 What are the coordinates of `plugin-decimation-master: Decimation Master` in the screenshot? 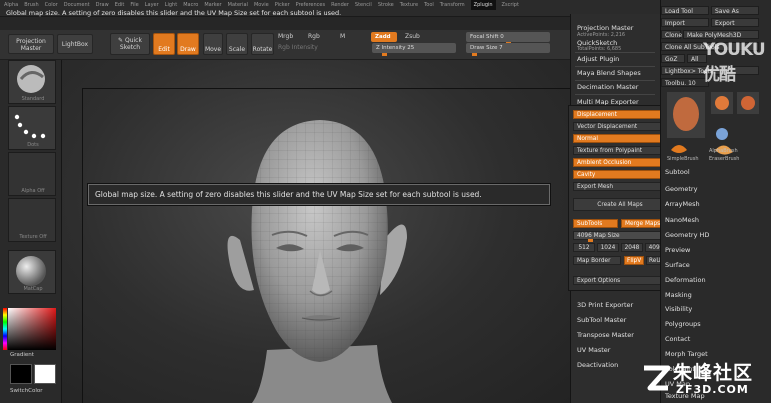 It's located at (607, 87).